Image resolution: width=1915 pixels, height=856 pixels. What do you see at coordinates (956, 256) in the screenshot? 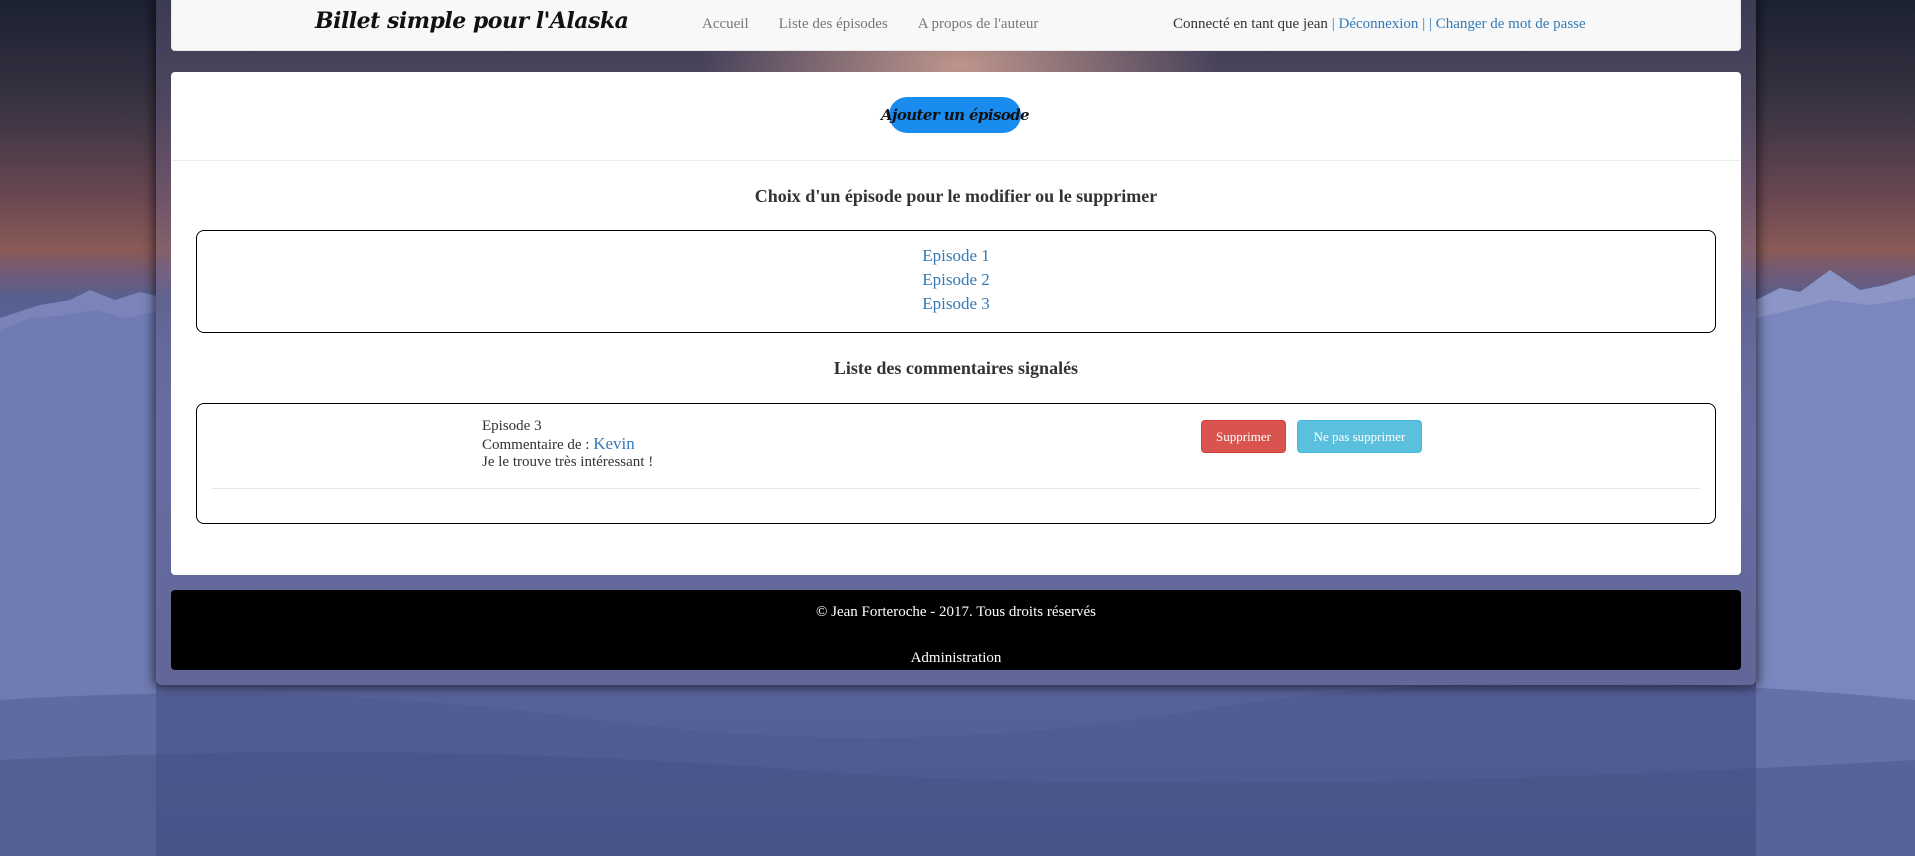
I see `episode-link: Episode 1` at bounding box center [956, 256].